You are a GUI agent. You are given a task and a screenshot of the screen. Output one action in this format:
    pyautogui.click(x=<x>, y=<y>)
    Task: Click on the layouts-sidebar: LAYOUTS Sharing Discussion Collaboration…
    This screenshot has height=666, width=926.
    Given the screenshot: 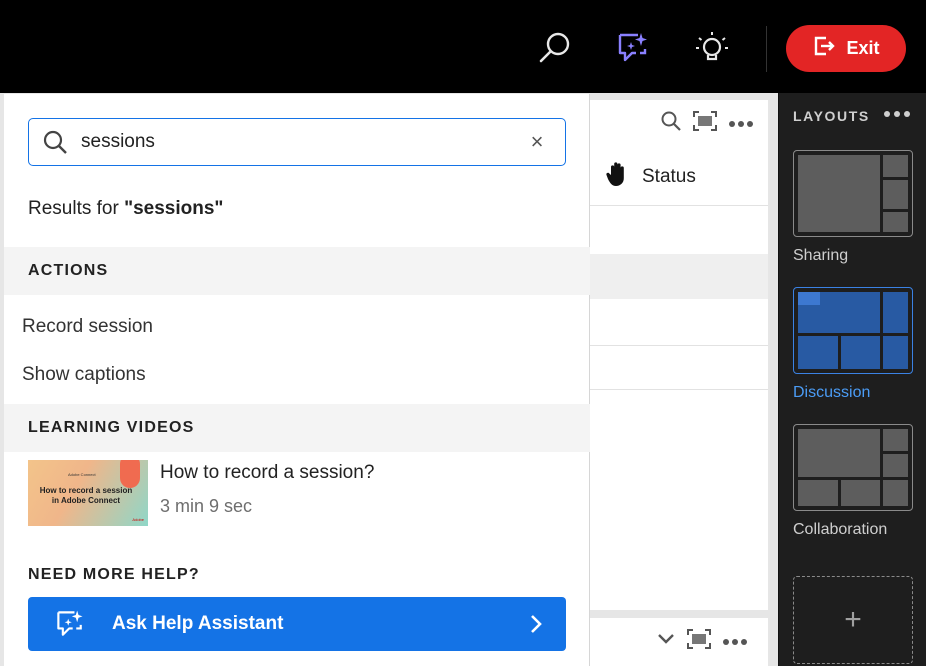 What is the action you would take?
    pyautogui.click(x=852, y=379)
    